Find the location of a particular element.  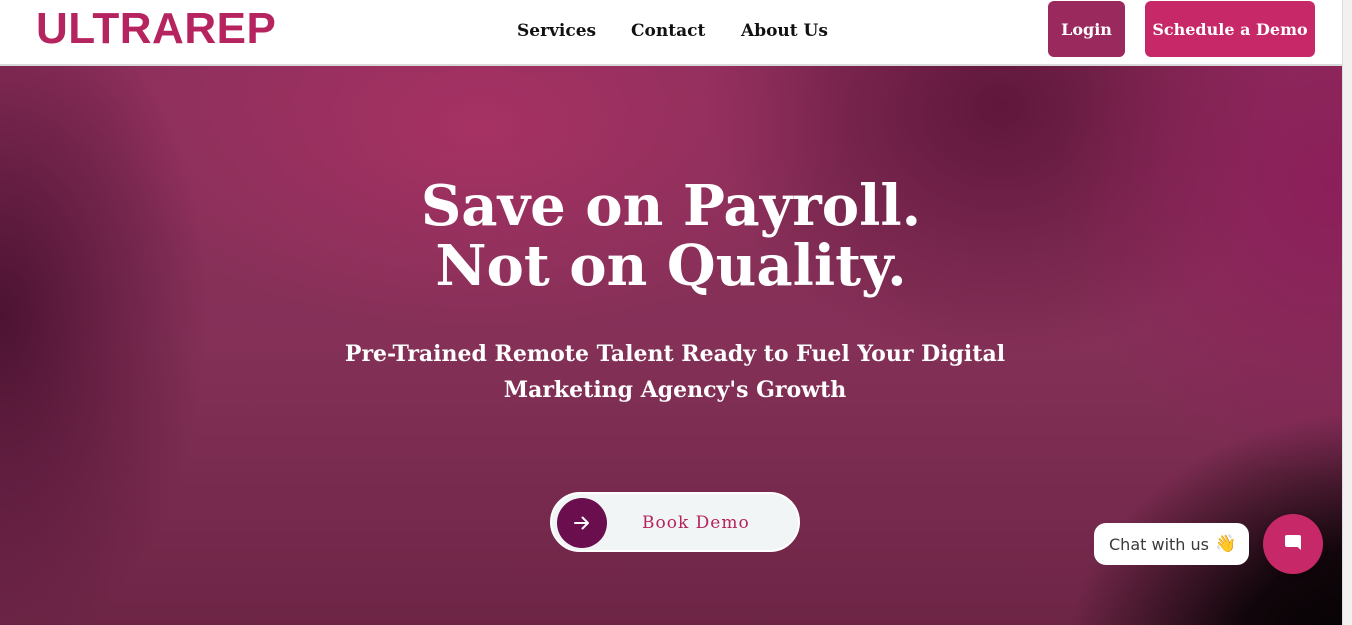

login-button: Login is located at coordinates (1086, 29).